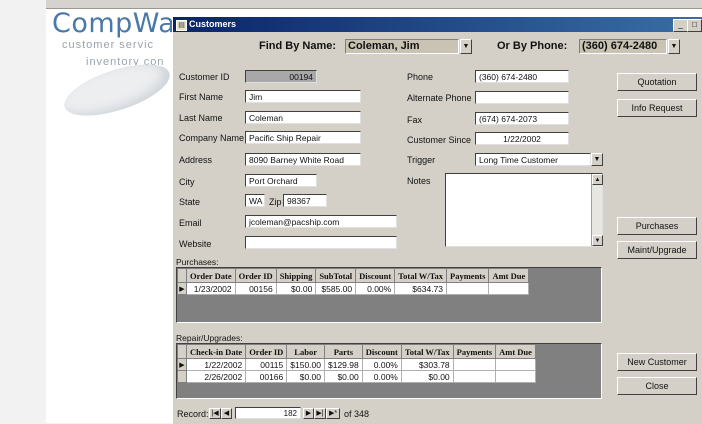 The image size is (702, 424). I want to click on column-header: Shipping, so click(296, 275).